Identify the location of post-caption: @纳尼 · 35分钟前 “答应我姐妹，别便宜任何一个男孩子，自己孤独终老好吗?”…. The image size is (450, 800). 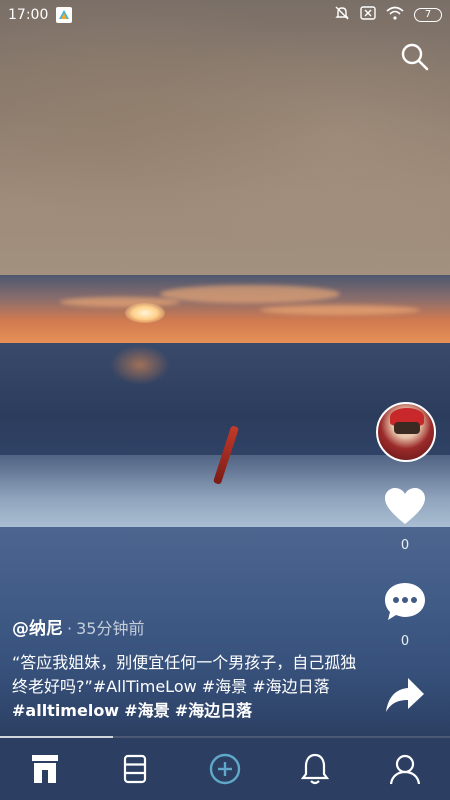
(187, 668).